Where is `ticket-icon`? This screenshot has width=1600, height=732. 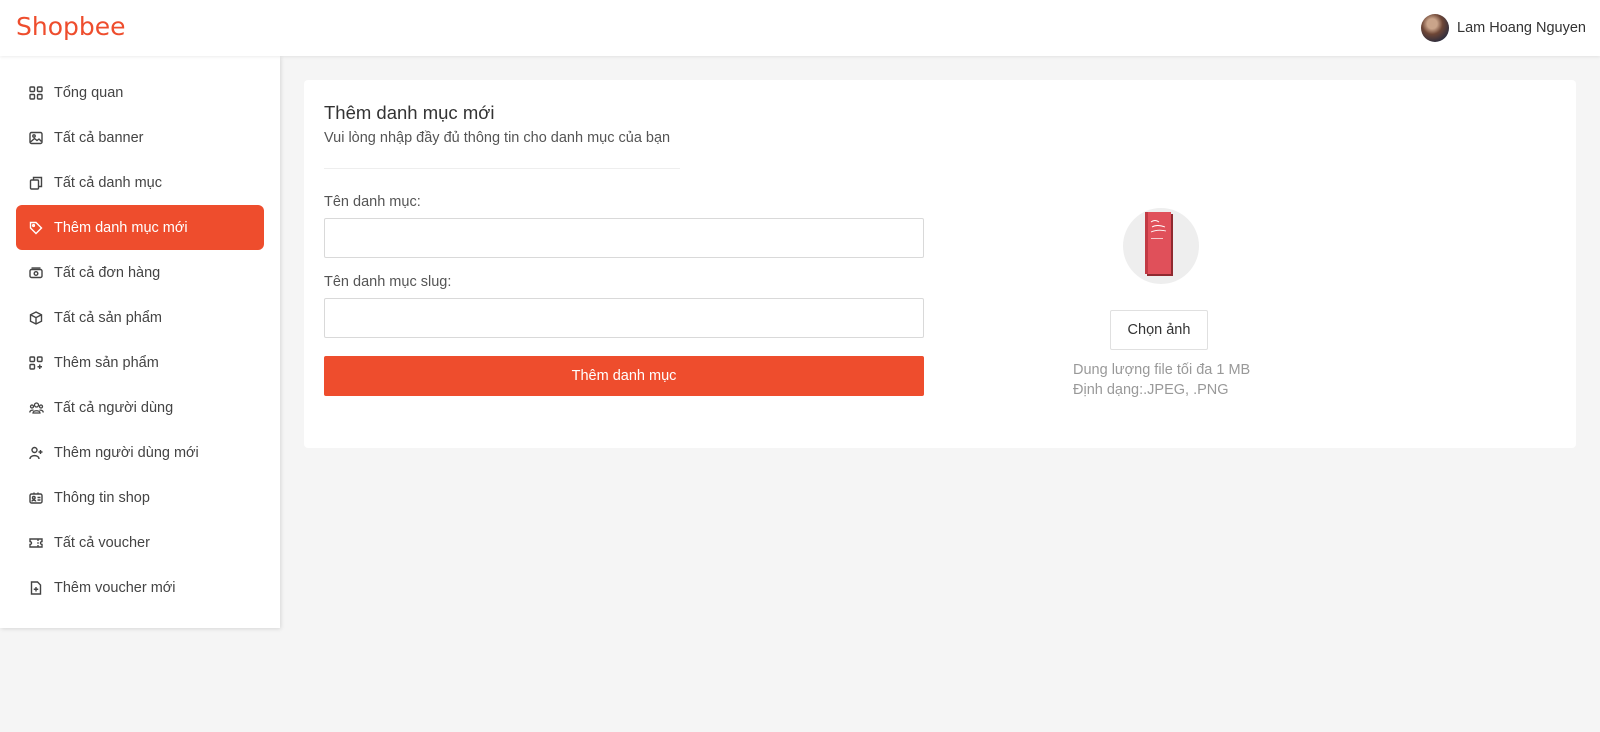
ticket-icon is located at coordinates (36, 543).